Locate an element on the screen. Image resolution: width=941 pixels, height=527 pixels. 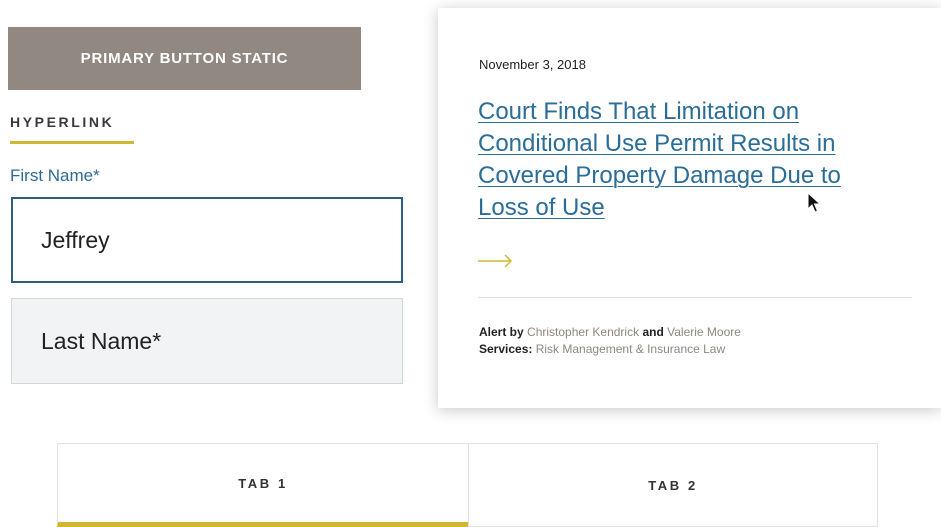
last-name-input is located at coordinates (207, 341).